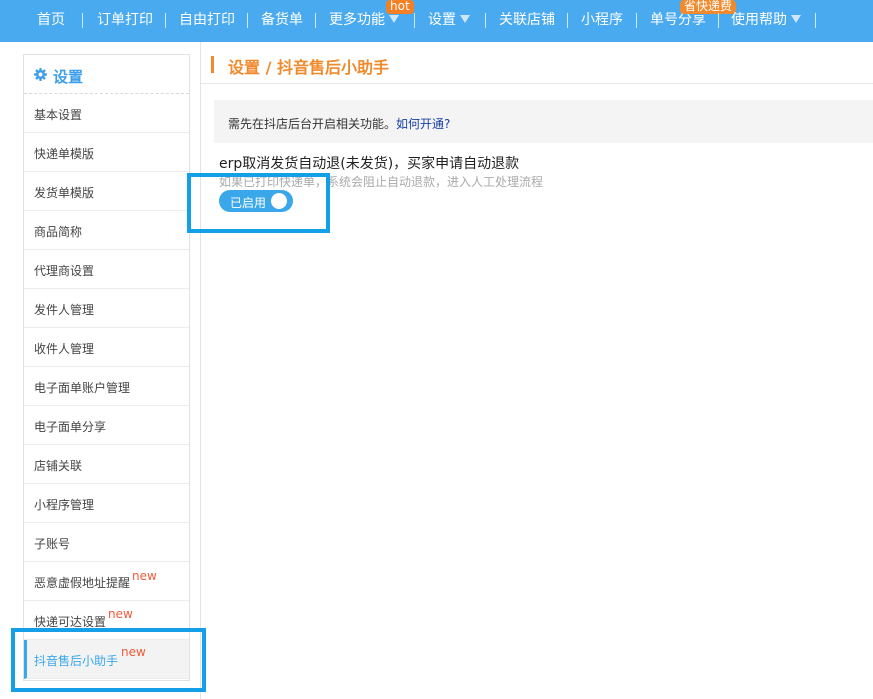  I want to click on sidebar-item-fake-address-alert: 恶意虚假地址提醒 new, so click(106, 581).